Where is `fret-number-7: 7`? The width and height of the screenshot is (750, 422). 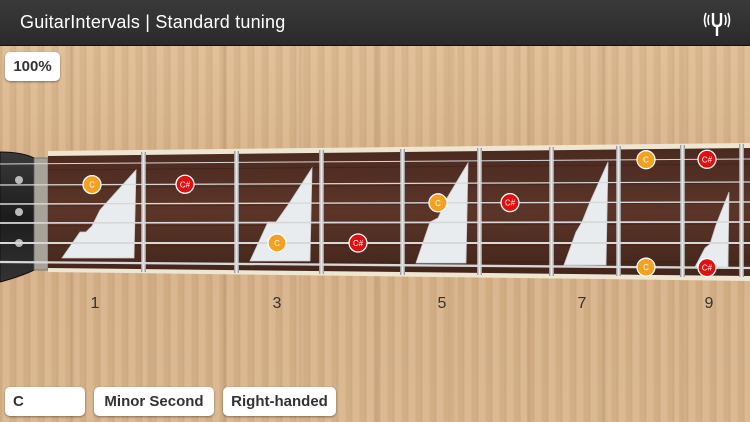
fret-number-7: 7 is located at coordinates (582, 303).